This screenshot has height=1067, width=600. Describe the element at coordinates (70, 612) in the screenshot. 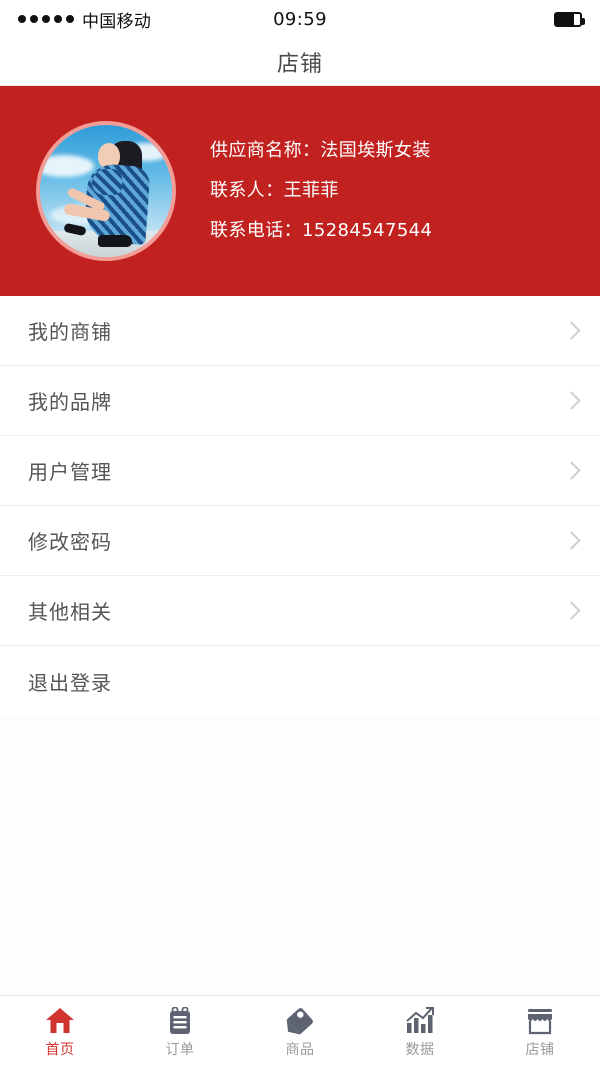

I see `menu-item-label: 其他相关` at that location.